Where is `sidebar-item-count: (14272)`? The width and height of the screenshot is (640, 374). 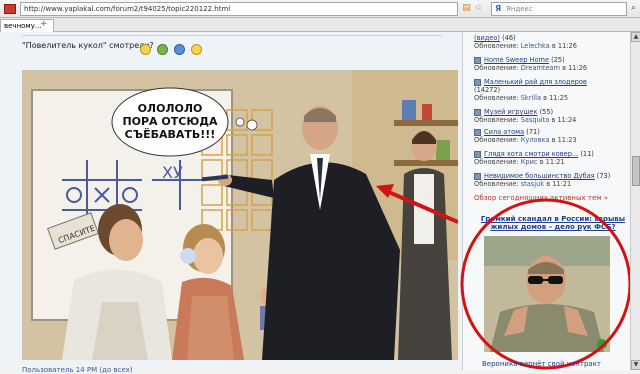
sidebar-item-count: (14272) is located at coordinates (487, 90).